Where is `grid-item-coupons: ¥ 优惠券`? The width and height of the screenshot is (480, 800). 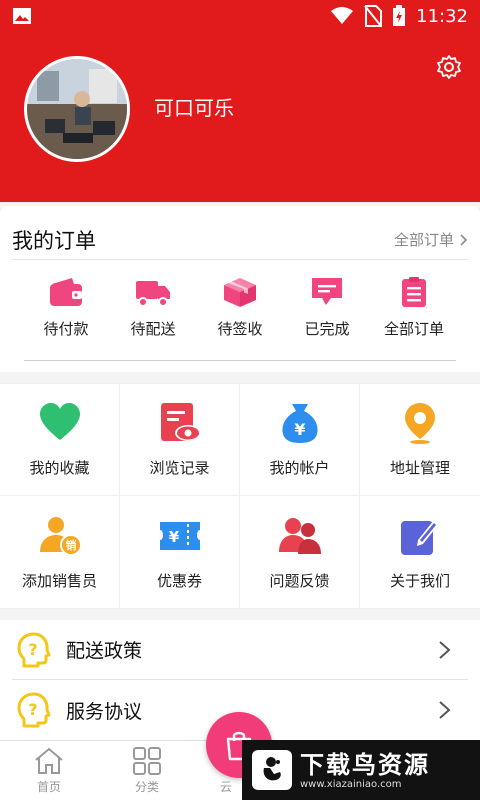
grid-item-coupons: ¥ 优惠券 is located at coordinates (180, 552).